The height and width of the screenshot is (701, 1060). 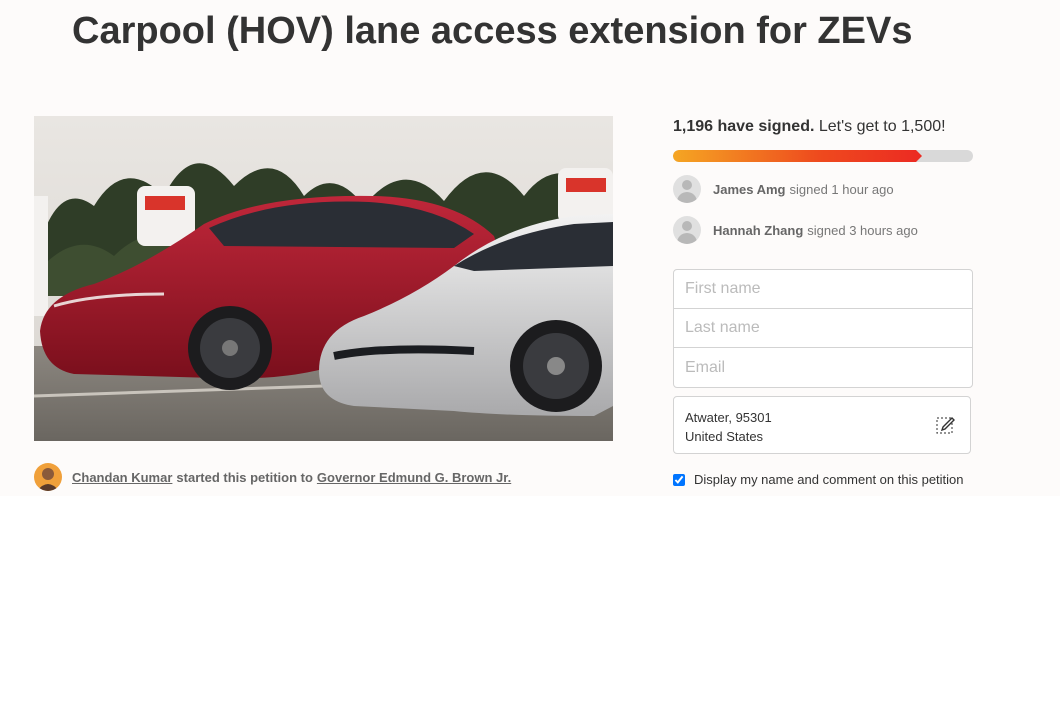 I want to click on signature-progress-bar, so click(x=823, y=156).